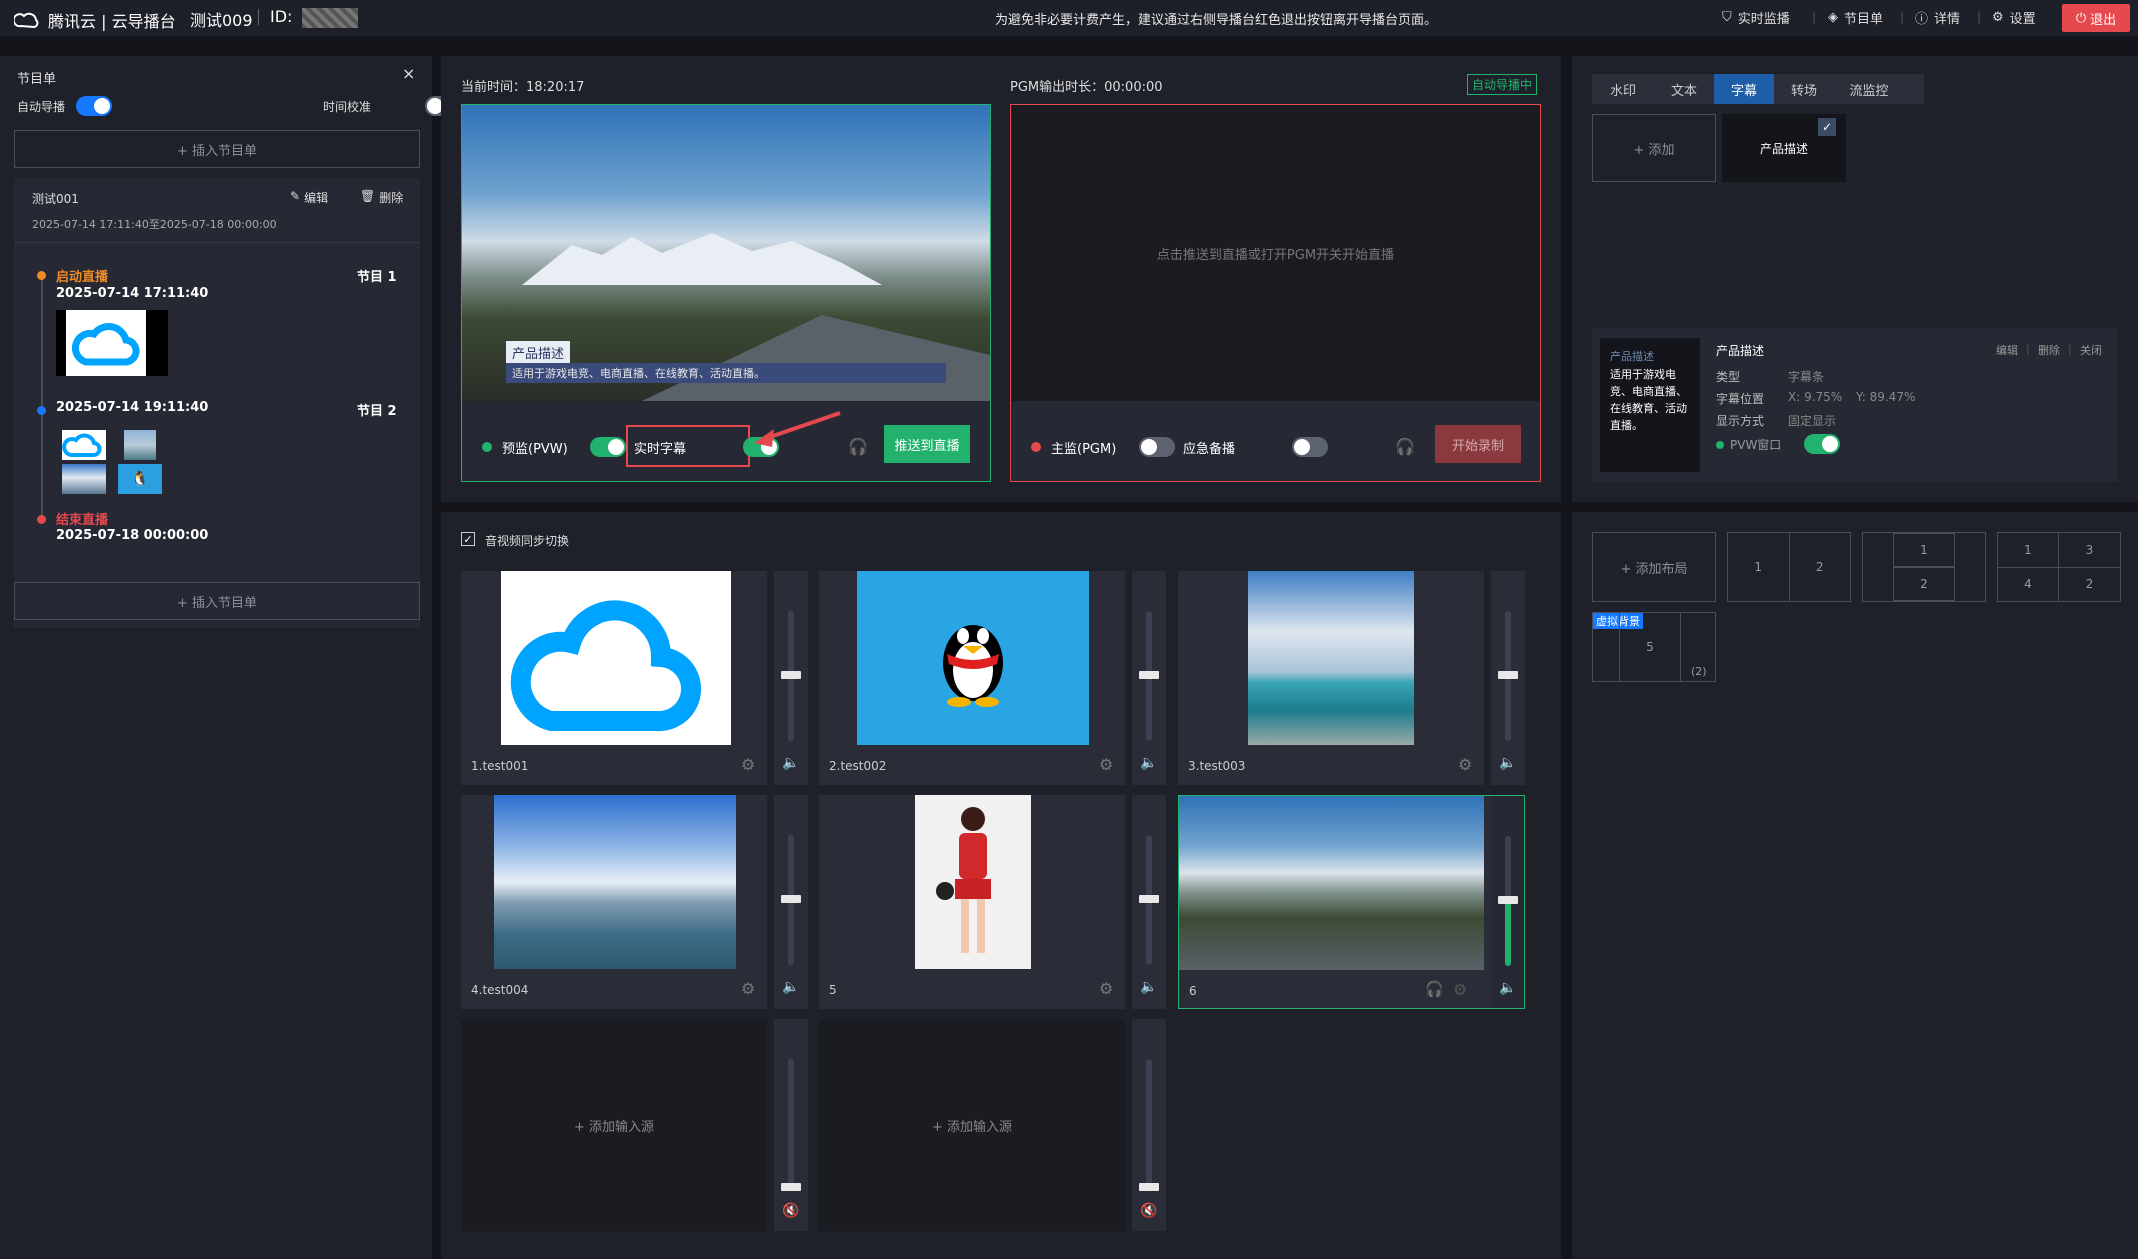 The height and width of the screenshot is (1259, 2138). Describe the element at coordinates (1654, 148) in the screenshot. I see `add-subtitle-button: + 添加` at that location.